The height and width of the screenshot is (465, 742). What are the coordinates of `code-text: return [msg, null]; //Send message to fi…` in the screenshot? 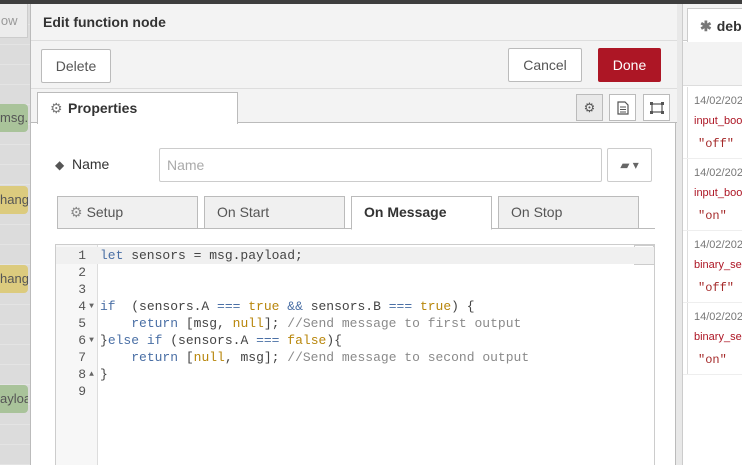 It's located at (326, 323).